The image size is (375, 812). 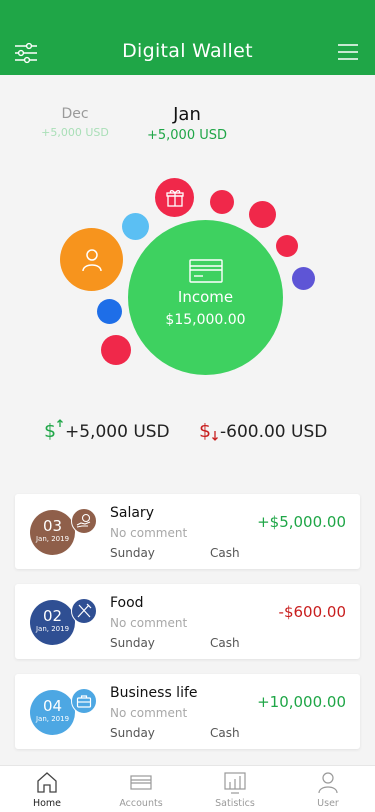 I want to click on tab-user: User, so click(x=328, y=789).